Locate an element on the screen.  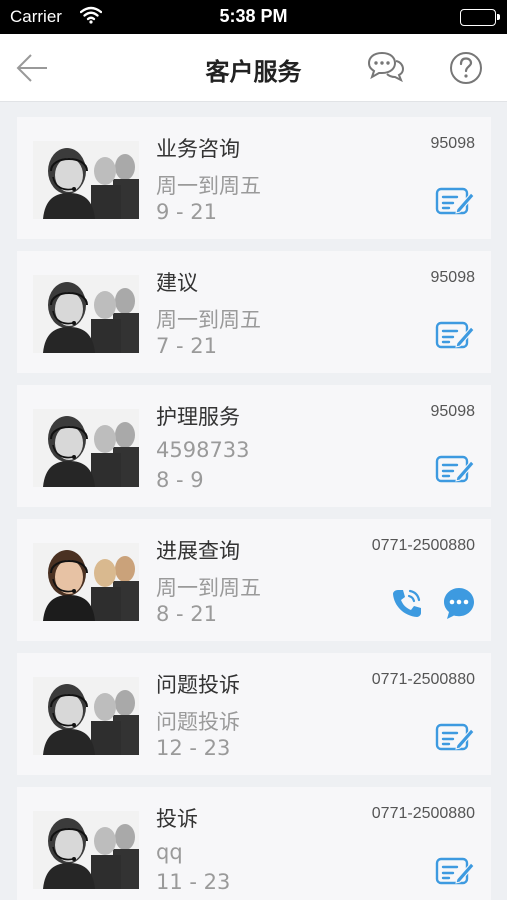
service-name: 投诉 is located at coordinates (177, 819).